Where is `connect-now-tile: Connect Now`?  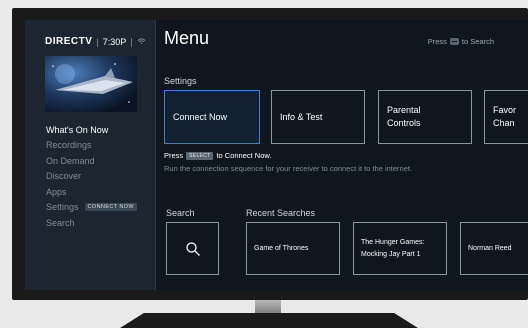 connect-now-tile: Connect Now is located at coordinates (212, 117).